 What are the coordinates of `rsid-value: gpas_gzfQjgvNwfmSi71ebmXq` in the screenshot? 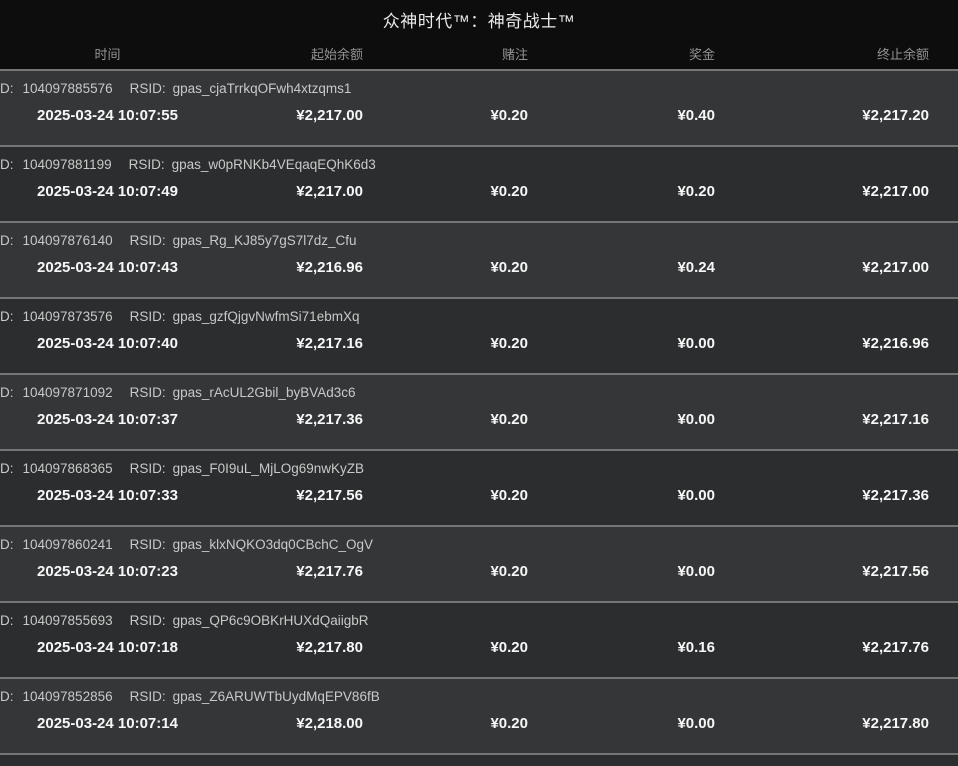 It's located at (266, 316).